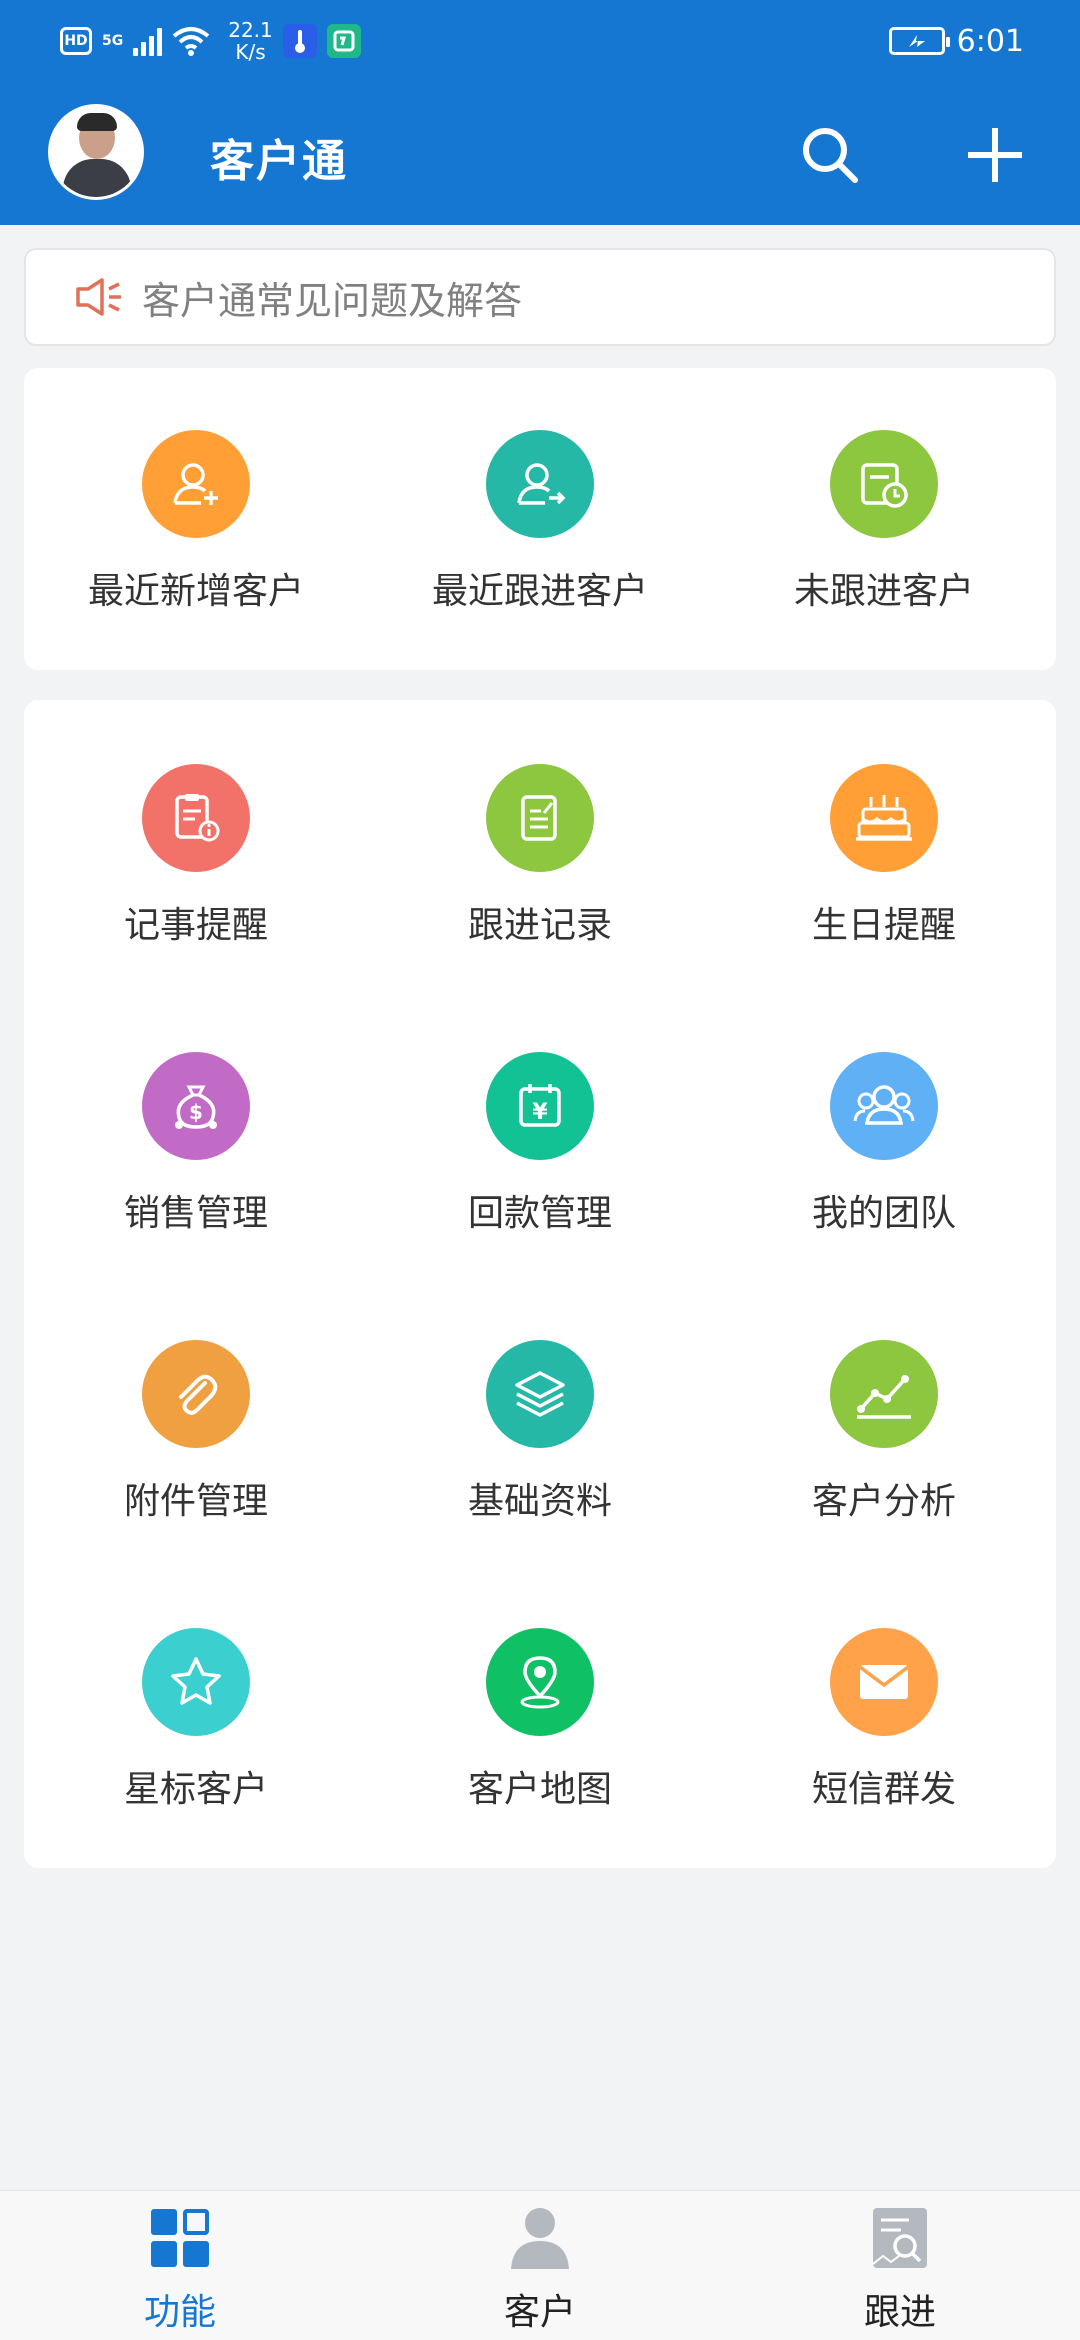 The width and height of the screenshot is (1080, 2340). I want to click on feature-my-team: 我的团队, so click(884, 1144).